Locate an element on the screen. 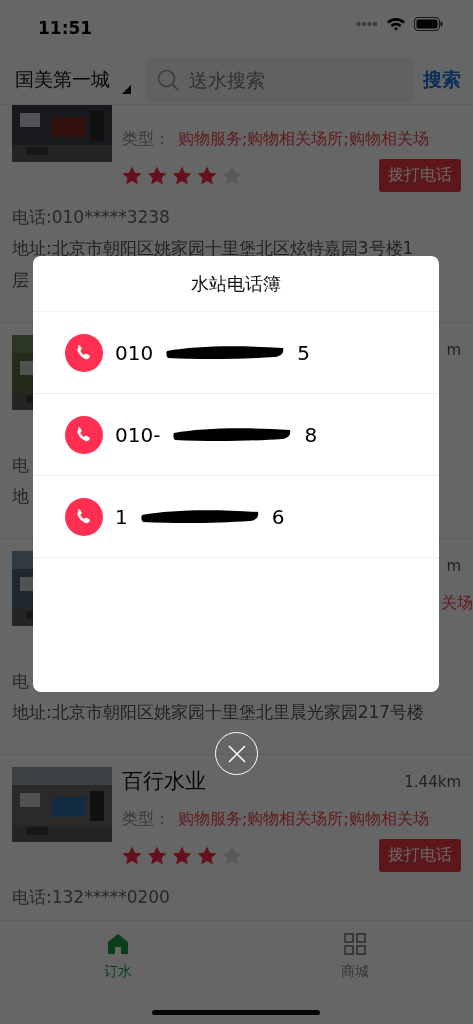  grid-icon is located at coordinates (354, 944).